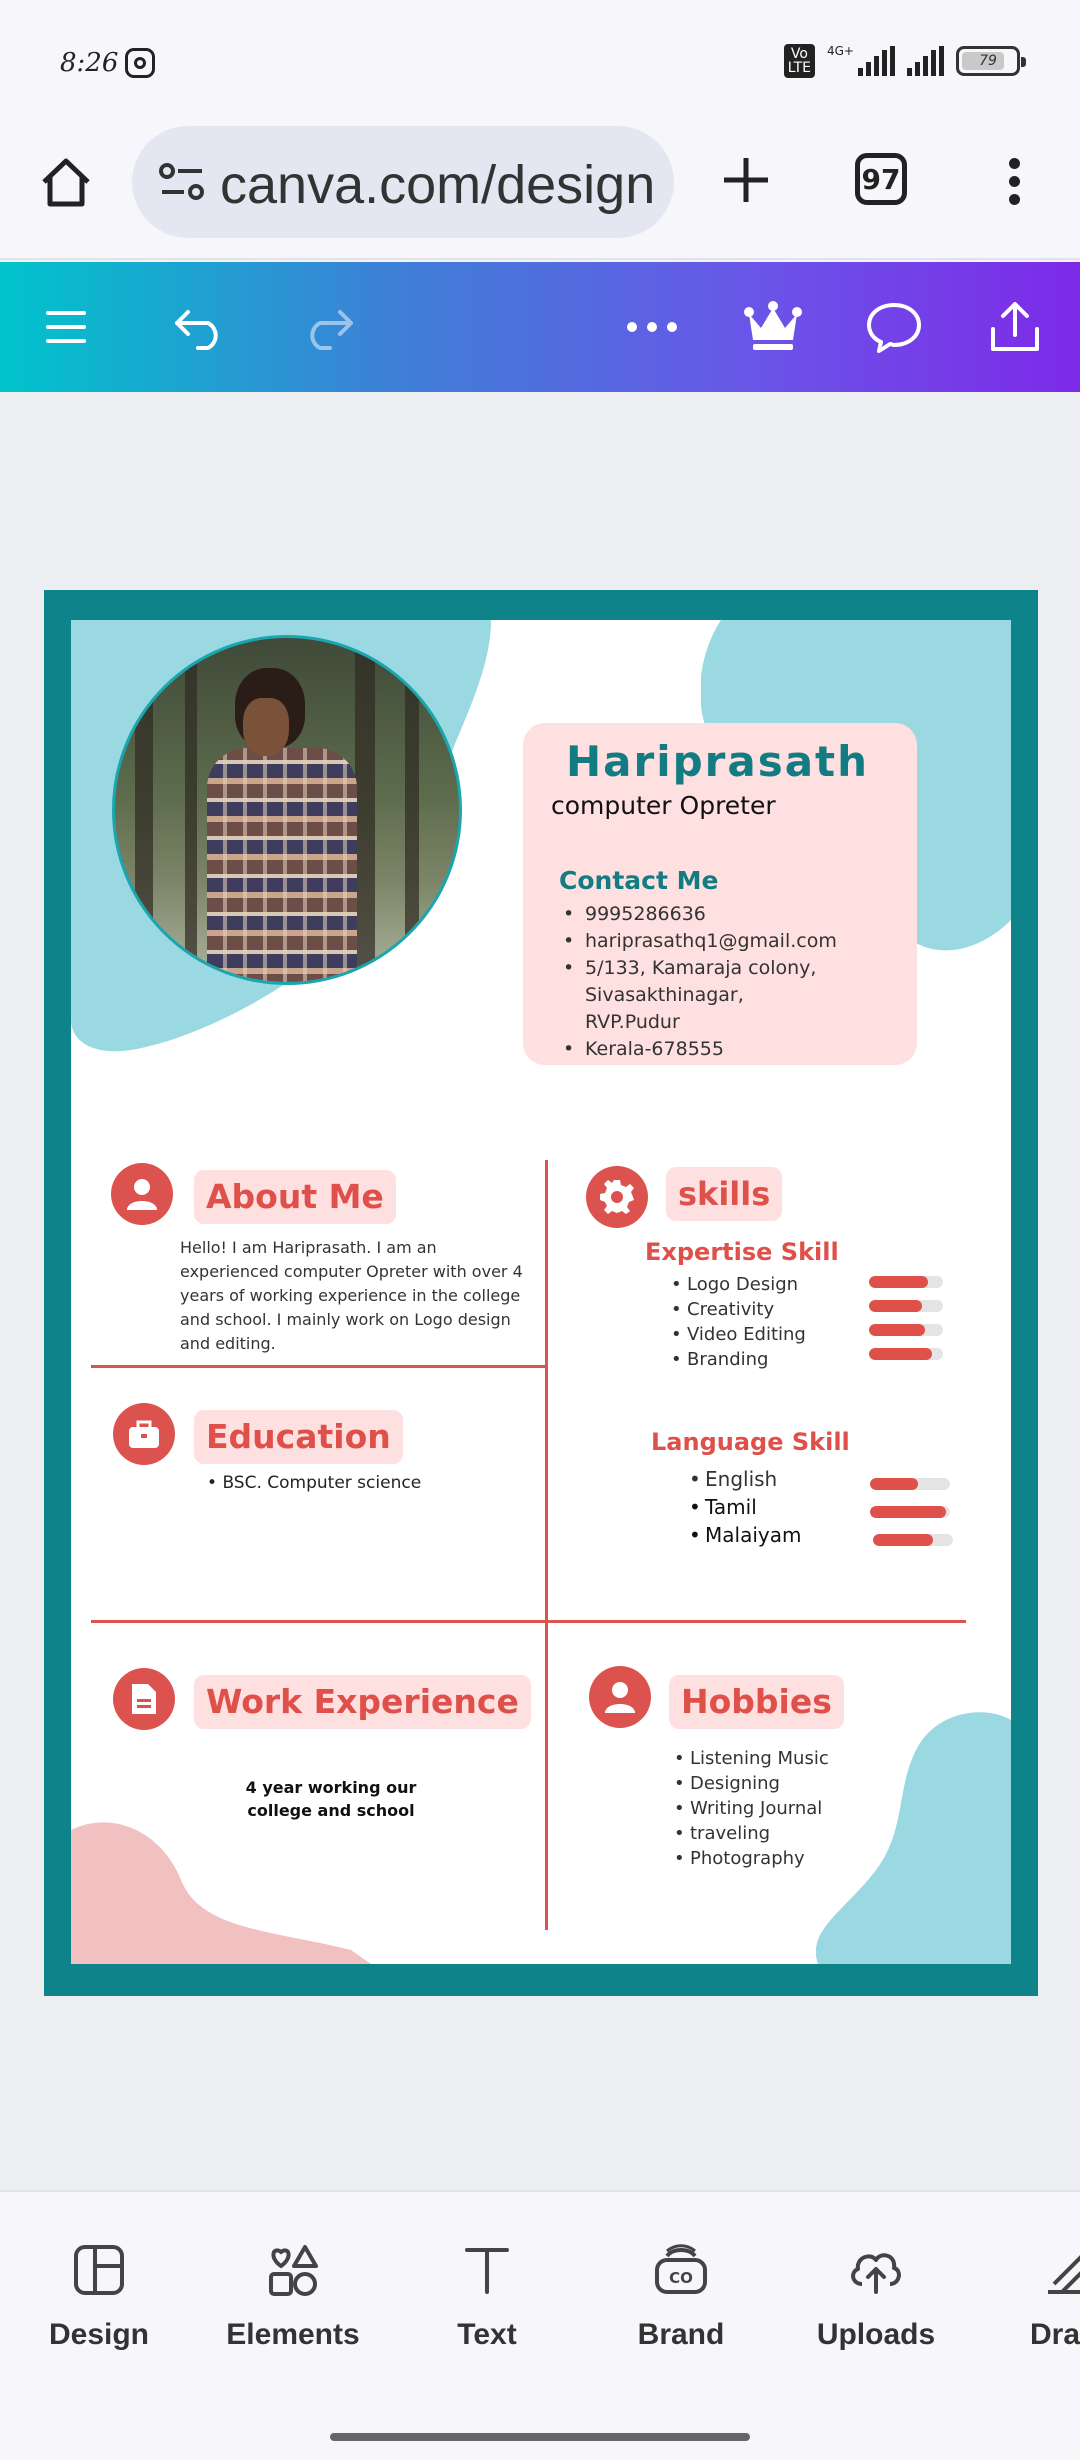 This screenshot has width=1080, height=2460. I want to click on person-role: computer Opreter, so click(663, 805).